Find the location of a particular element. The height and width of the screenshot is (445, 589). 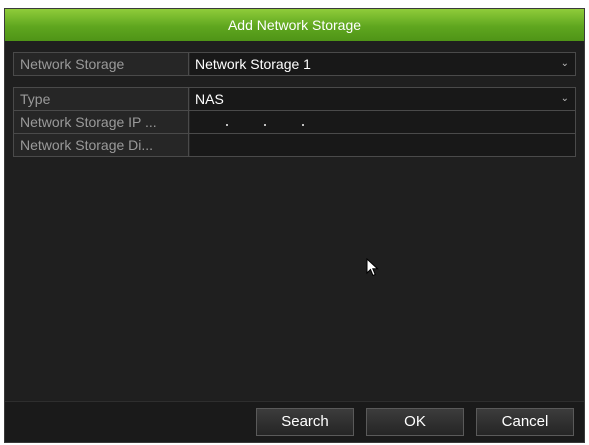

network-storage-value: Network Storage 1 is located at coordinates (253, 64).